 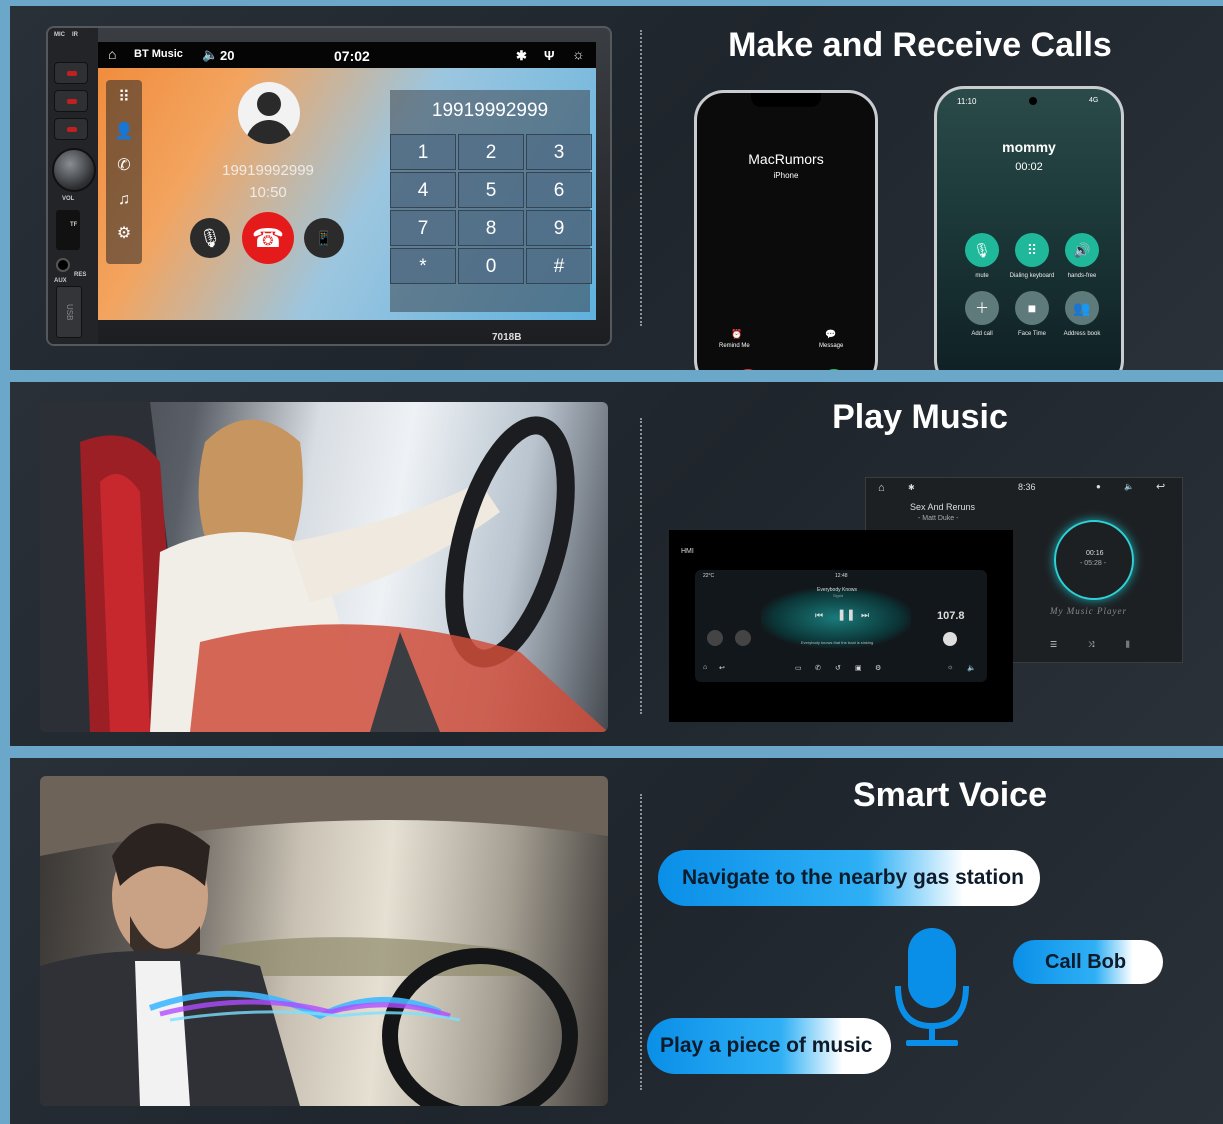 What do you see at coordinates (491, 228) in the screenshot?
I see `key-8: 8` at bounding box center [491, 228].